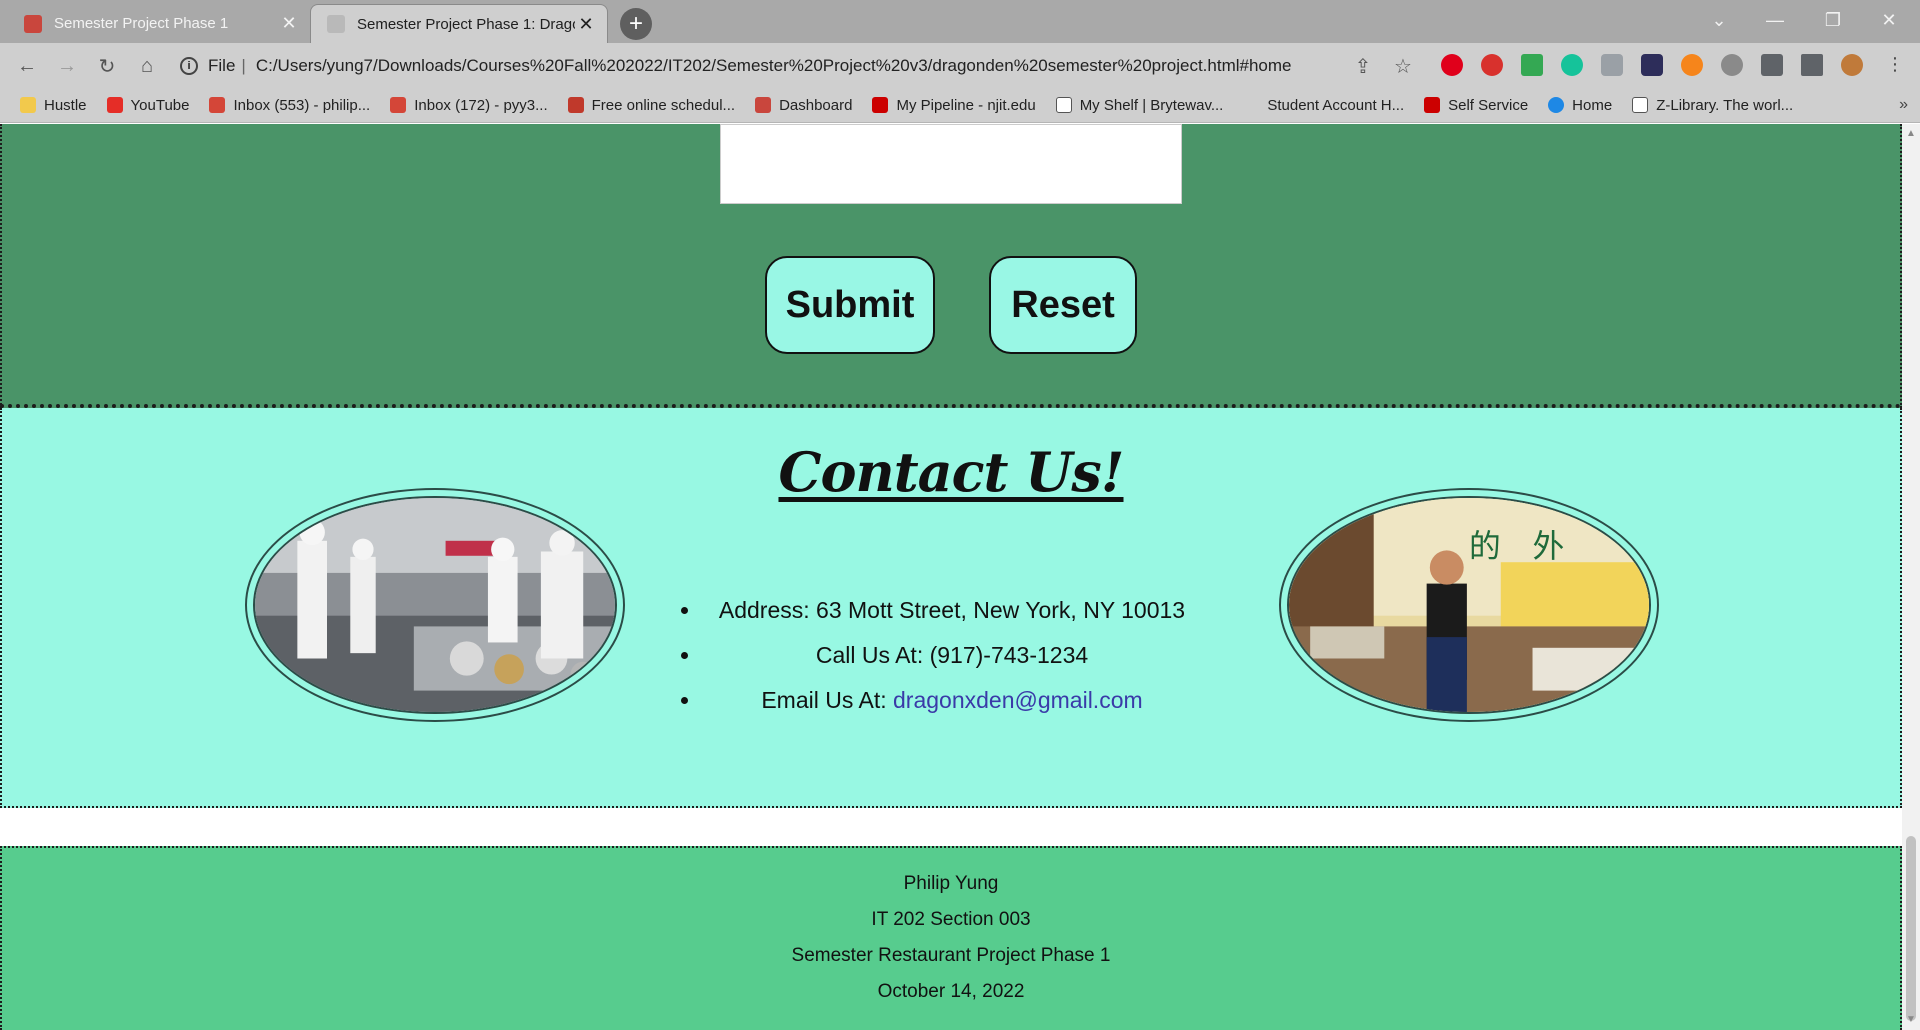 This screenshot has height=1030, width=1920. What do you see at coordinates (816, 105) in the screenshot?
I see `bookmark-label: Dashboard` at bounding box center [816, 105].